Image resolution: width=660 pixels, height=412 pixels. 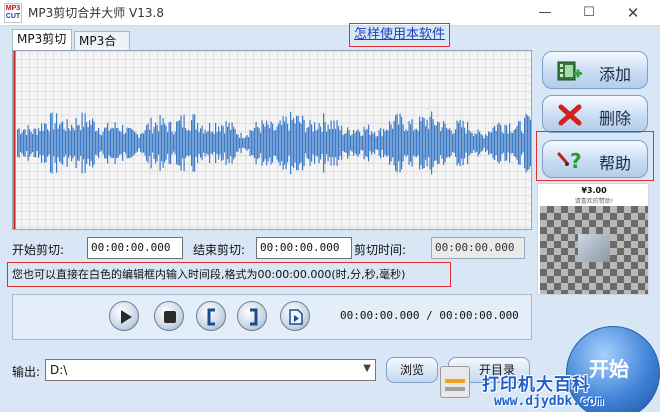 I want to click on start-time-input: 00:00:00.000, so click(x=135, y=248).